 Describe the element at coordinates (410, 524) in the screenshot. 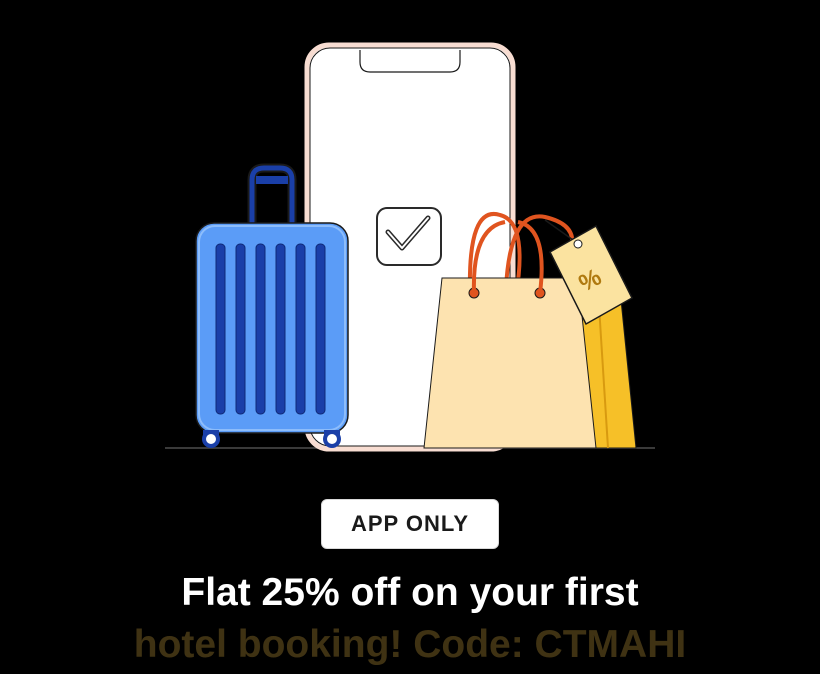

I see `app-only-badge: APP ONLY` at that location.